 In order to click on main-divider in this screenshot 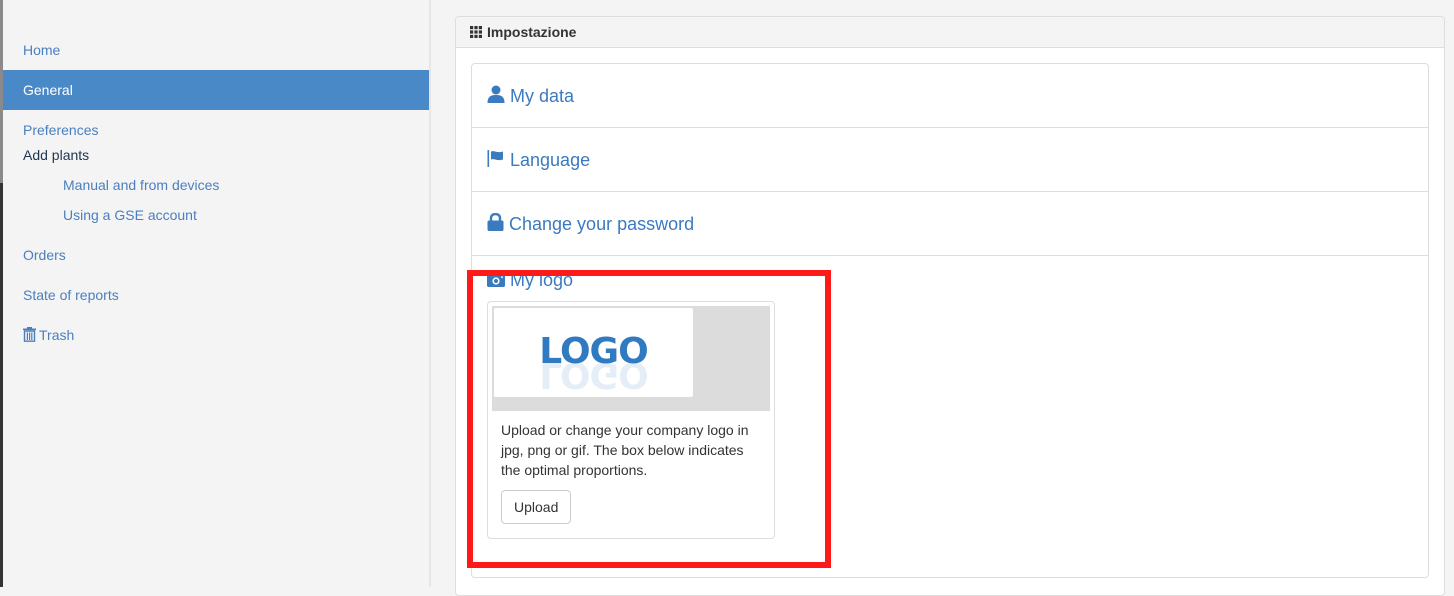, I will do `click(430, 293)`.